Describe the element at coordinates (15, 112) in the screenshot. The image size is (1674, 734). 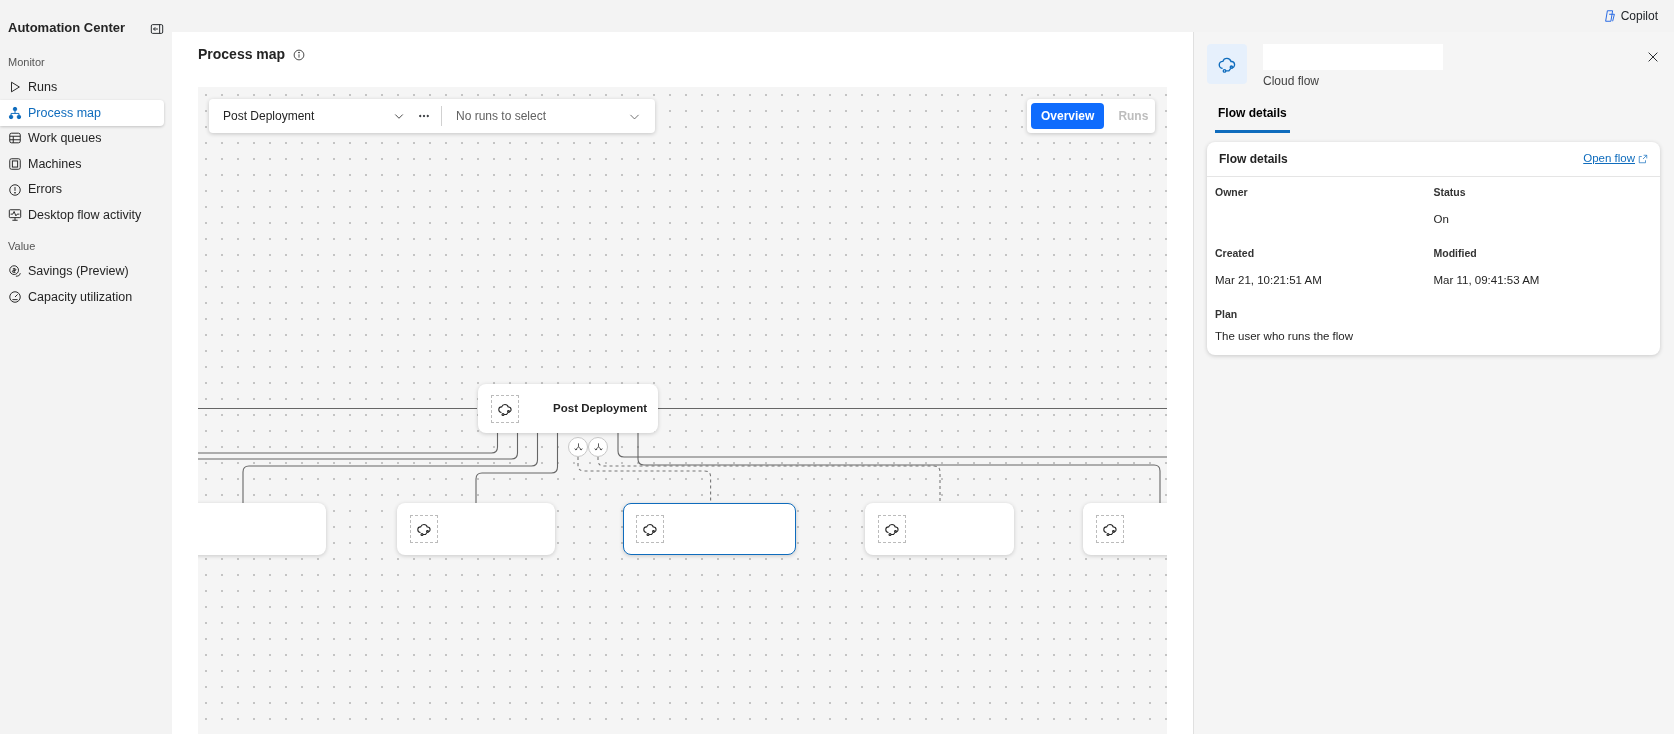
I see `hierarchy-icon` at that location.